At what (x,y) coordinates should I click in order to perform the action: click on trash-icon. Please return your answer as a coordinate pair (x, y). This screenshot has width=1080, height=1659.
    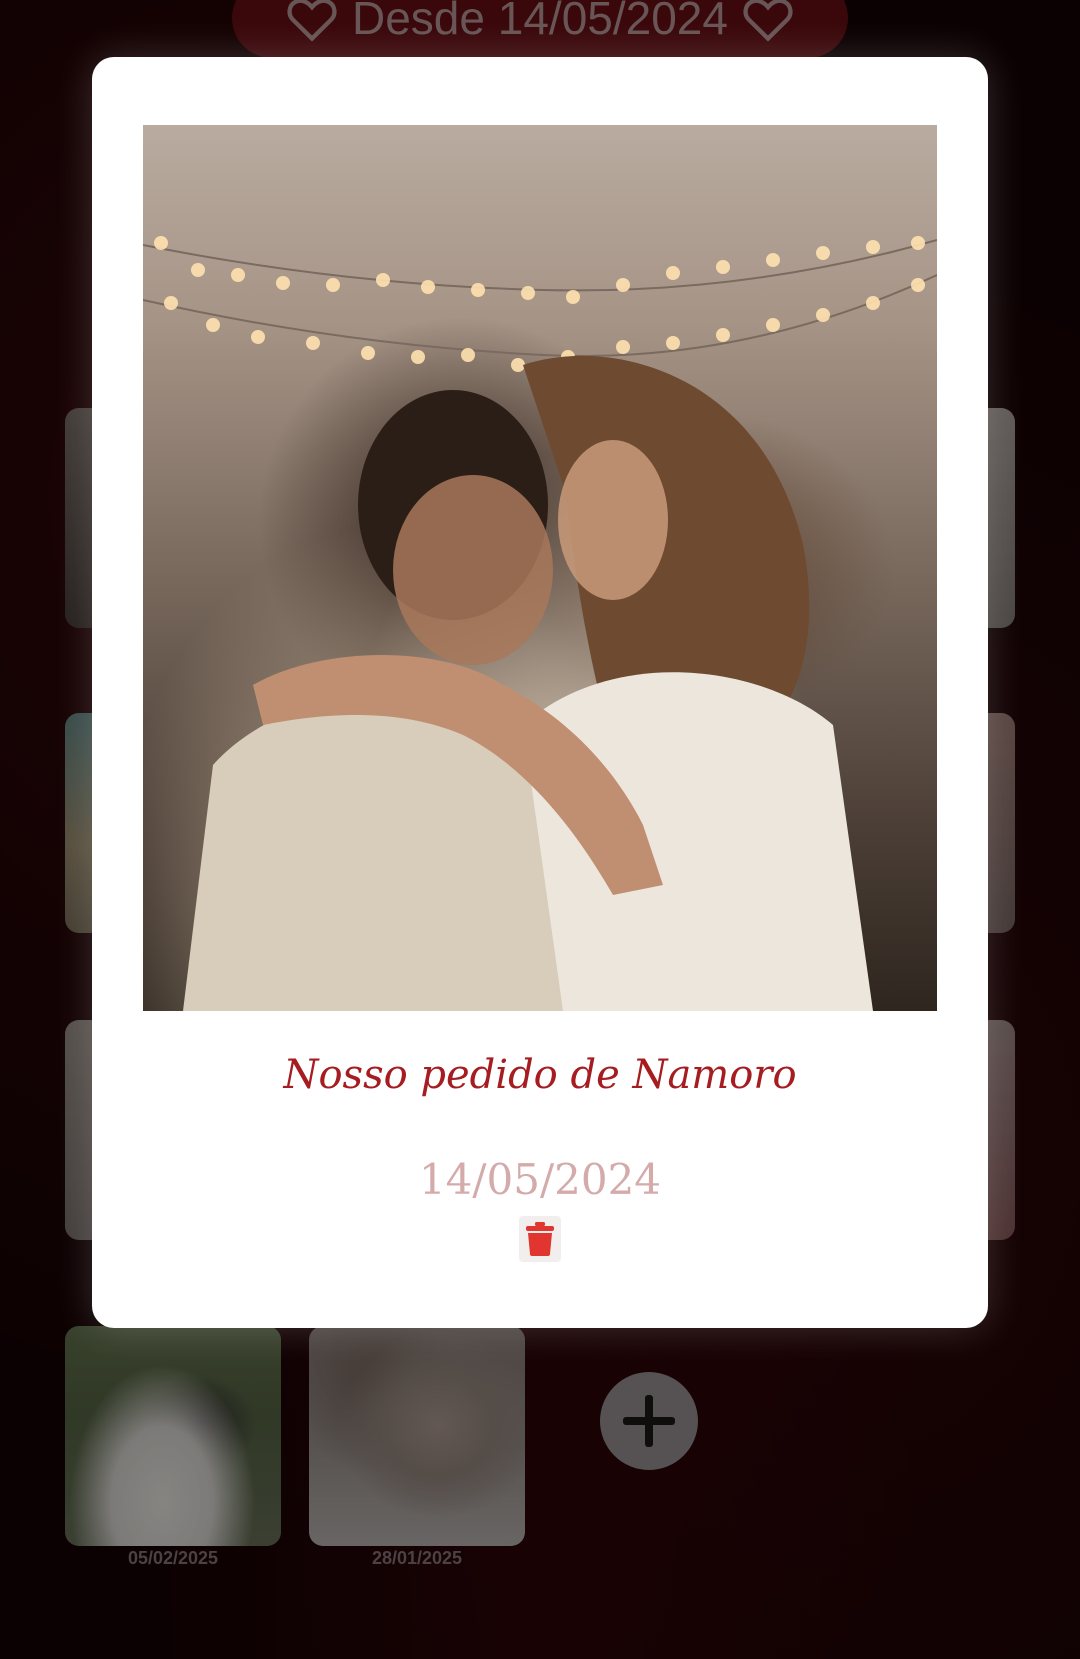
    Looking at the image, I should click on (540, 1239).